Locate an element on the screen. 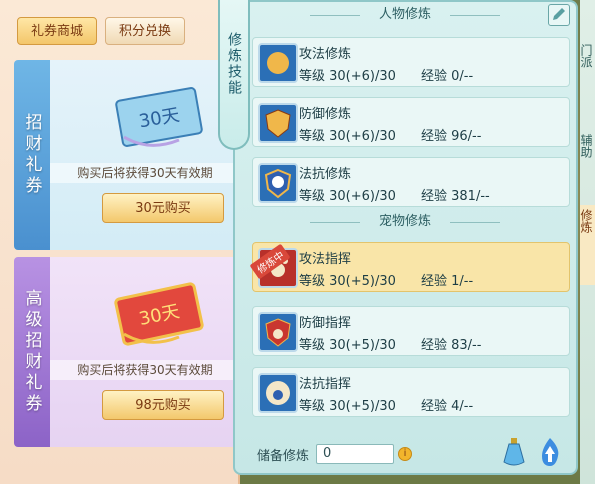 This screenshot has width=595, height=484. tab-cultivation: 修炼 is located at coordinates (587, 245).